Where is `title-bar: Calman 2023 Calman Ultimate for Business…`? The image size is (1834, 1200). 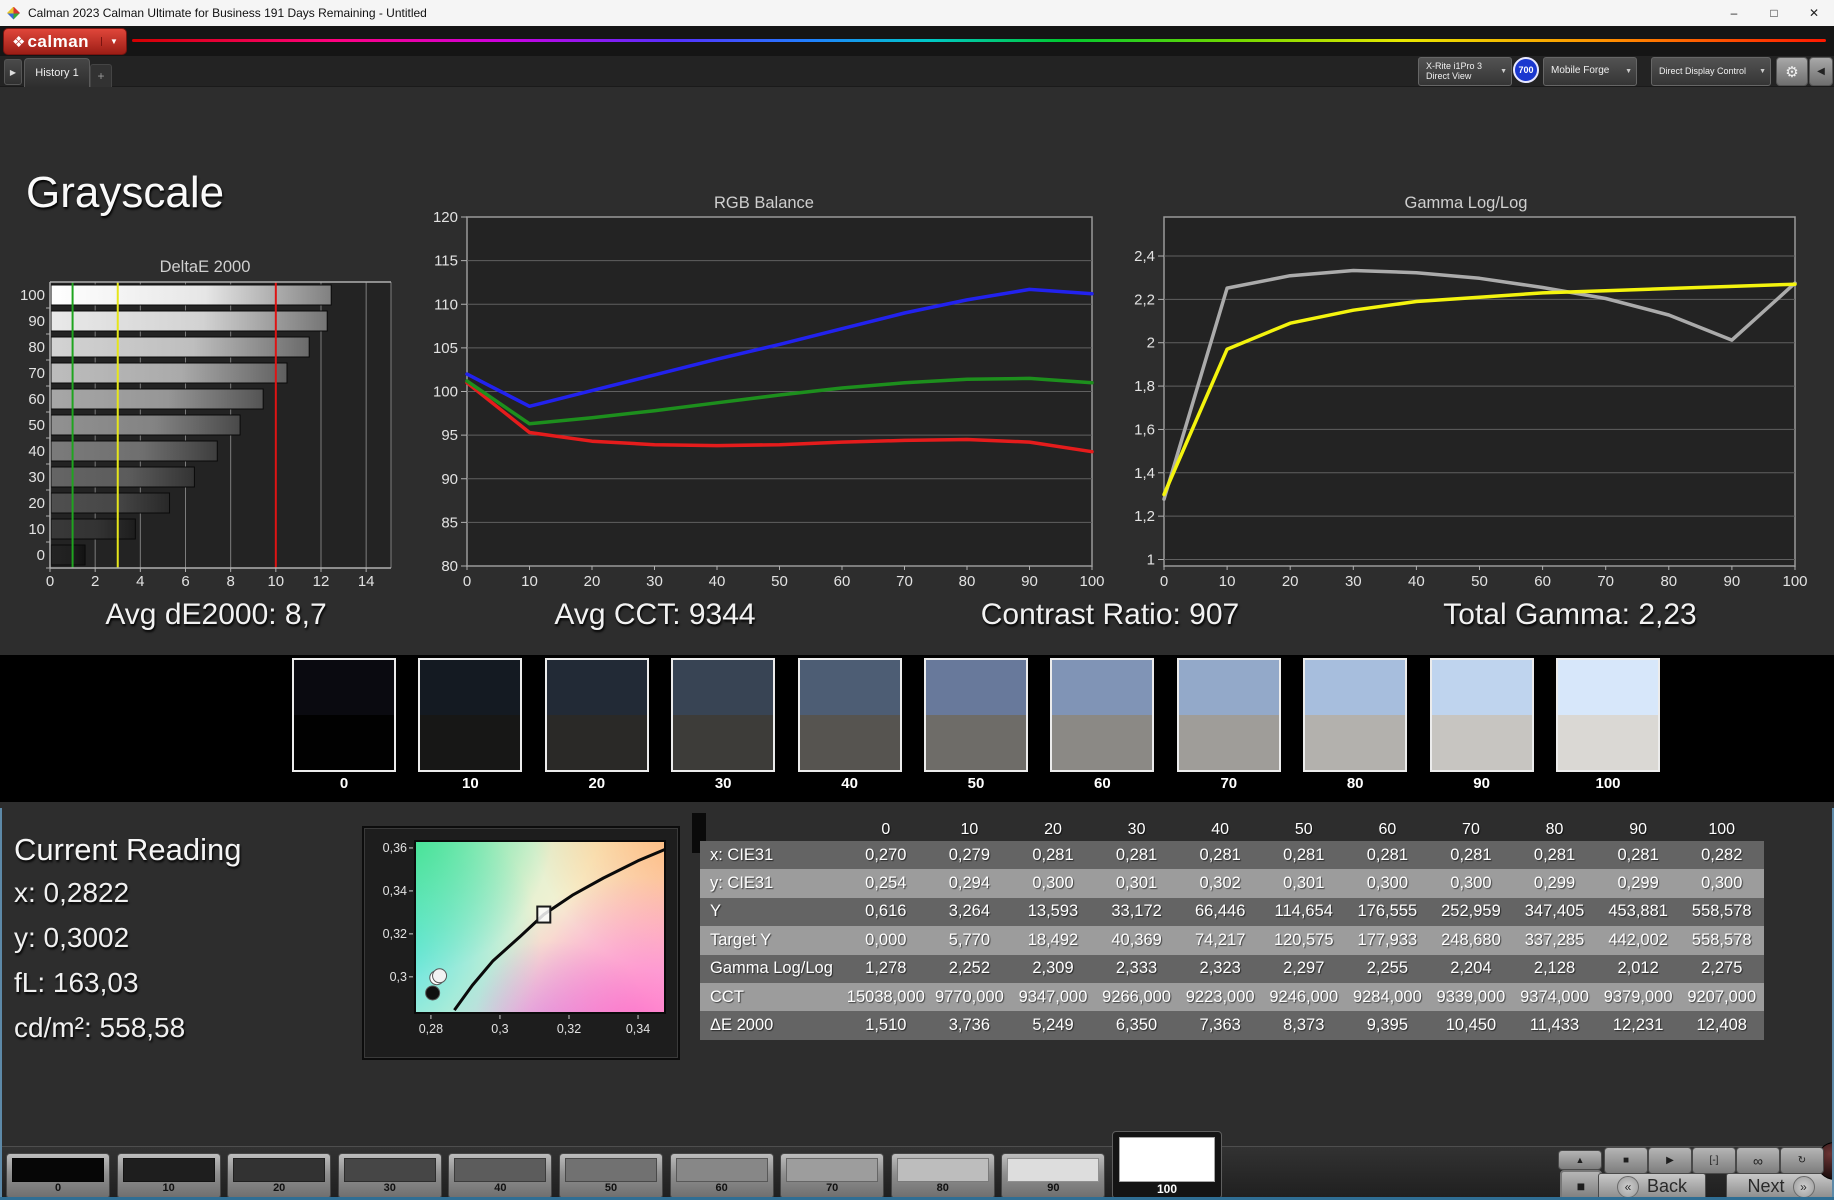 title-bar: Calman 2023 Calman Ultimate for Business… is located at coordinates (917, 13).